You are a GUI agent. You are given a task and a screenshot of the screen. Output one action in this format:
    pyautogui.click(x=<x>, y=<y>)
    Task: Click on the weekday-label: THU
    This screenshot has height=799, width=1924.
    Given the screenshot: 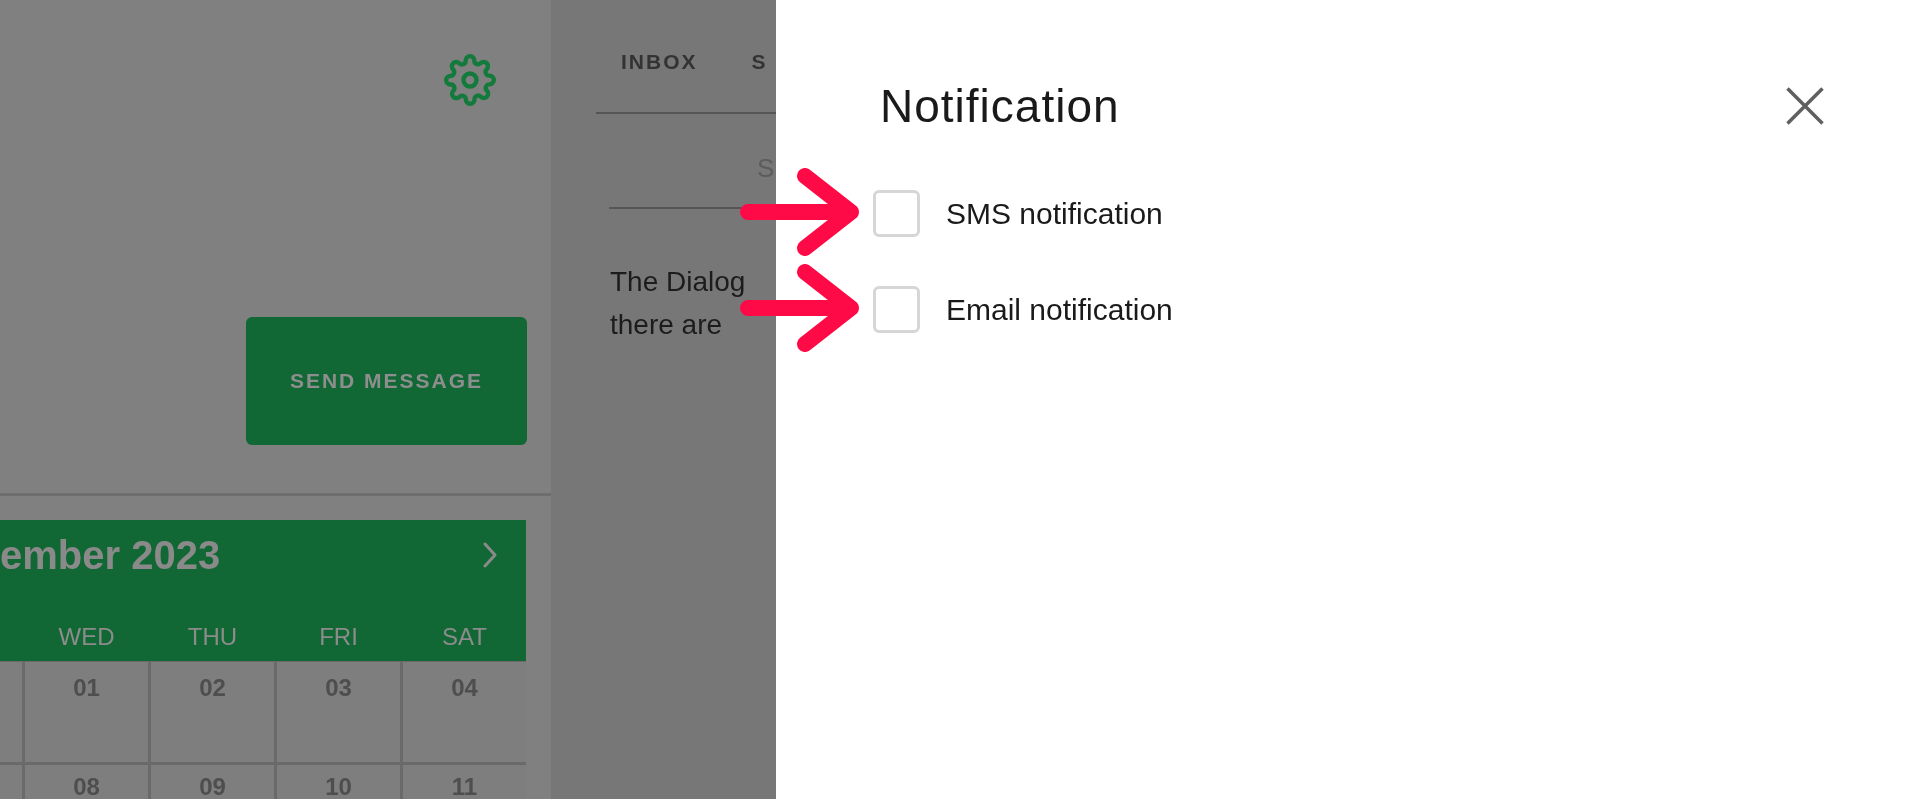 What is the action you would take?
    pyautogui.click(x=212, y=637)
    